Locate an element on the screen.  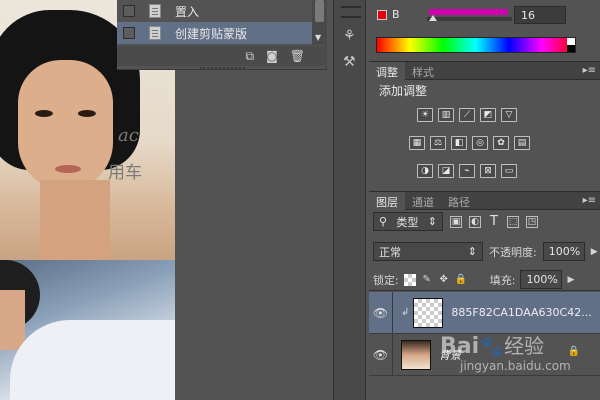
threshold-icon: ⌁ is located at coordinates (467, 171).